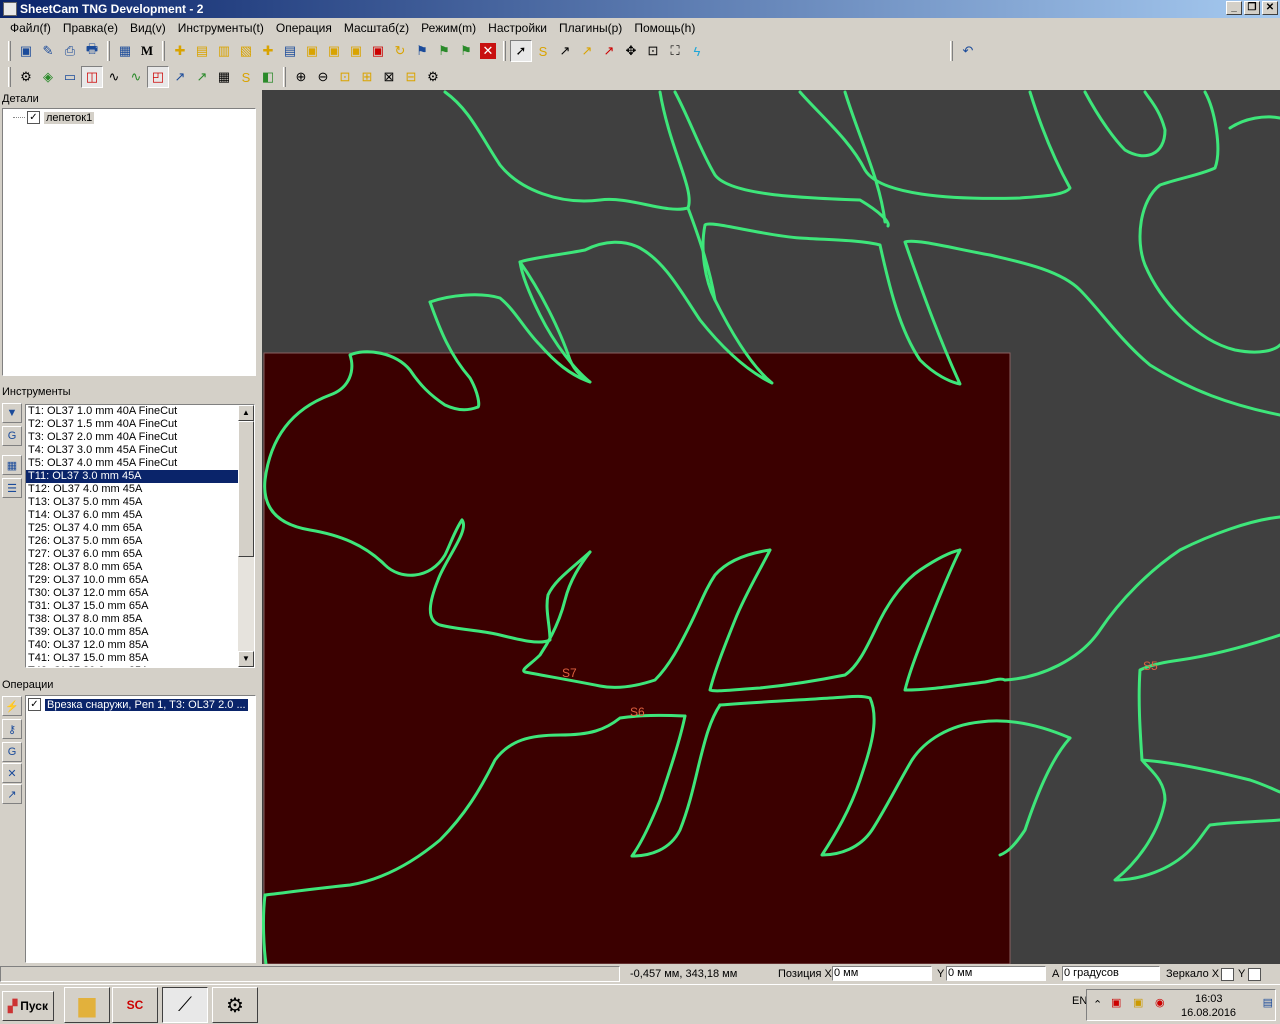 The width and height of the screenshot is (1280, 1024). Describe the element at coordinates (334, 51) in the screenshot. I see `sheet-remove-icon: ▣` at that location.